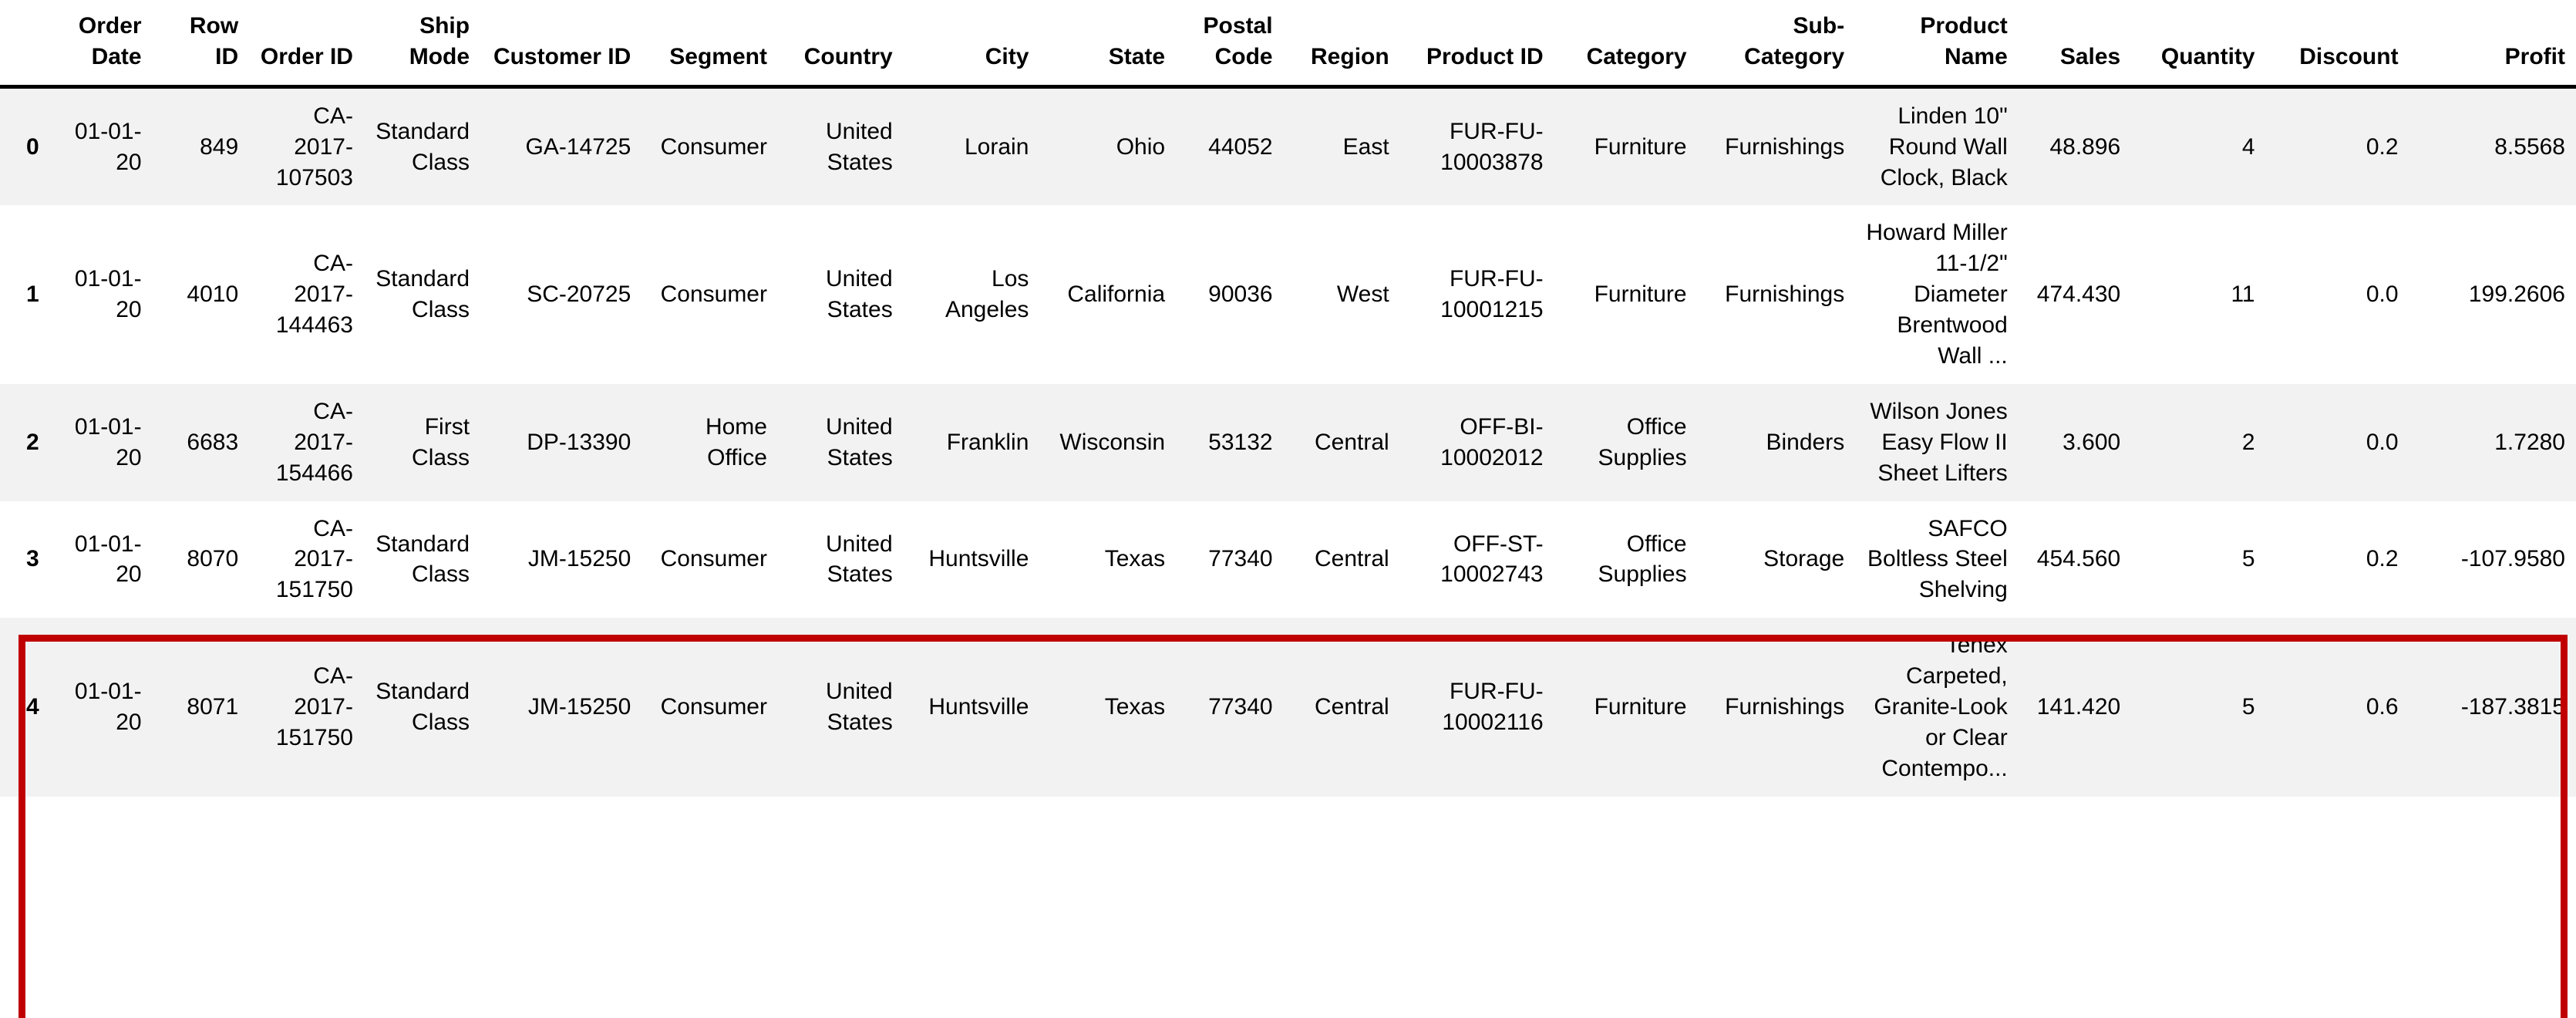 This screenshot has width=2576, height=1018. What do you see at coordinates (2337, 294) in the screenshot?
I see `cell-discount: 0.0` at bounding box center [2337, 294].